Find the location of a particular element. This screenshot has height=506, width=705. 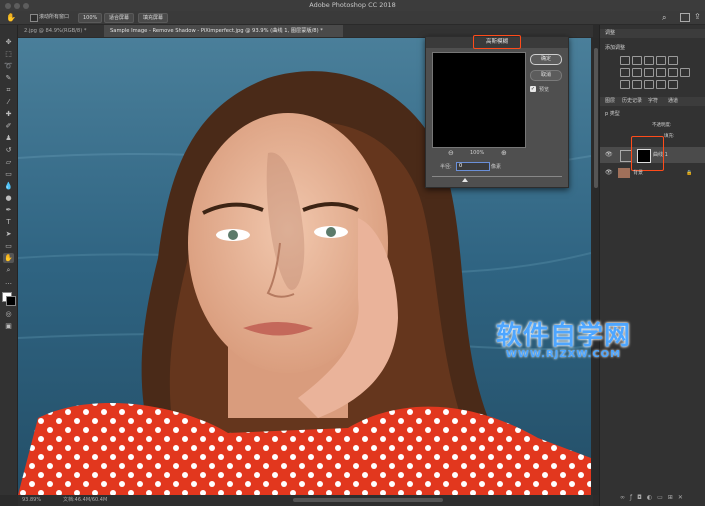

title-bar: Adobe Photoshop CC 2018 is located at coordinates (352, 5).